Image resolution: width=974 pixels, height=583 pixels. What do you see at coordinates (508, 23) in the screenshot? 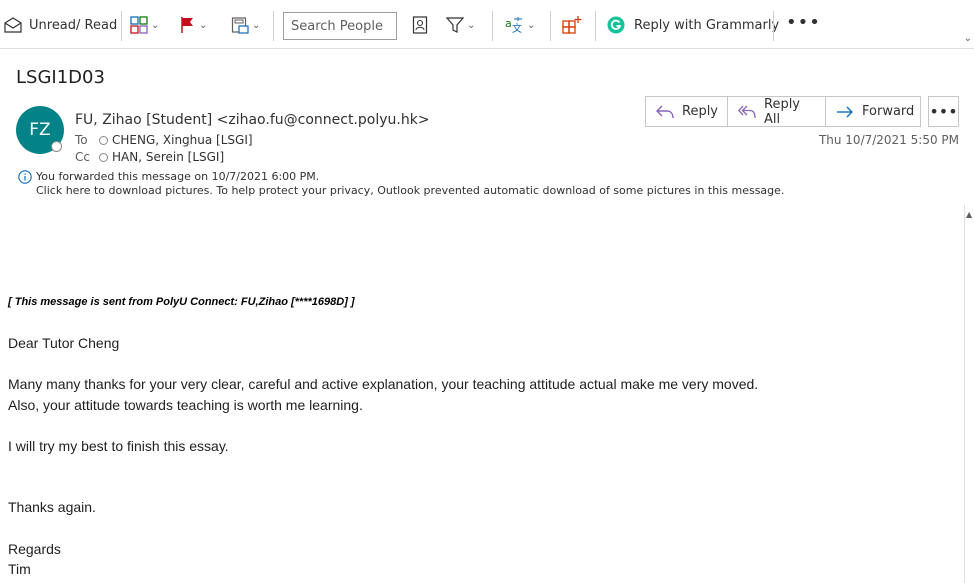
I see `svg-text: a` at bounding box center [508, 23].